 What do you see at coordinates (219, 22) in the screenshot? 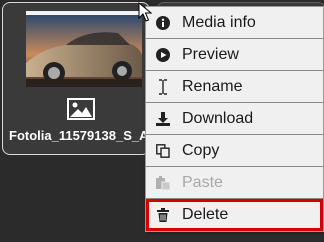
I see `menu-item-label: Media info` at bounding box center [219, 22].